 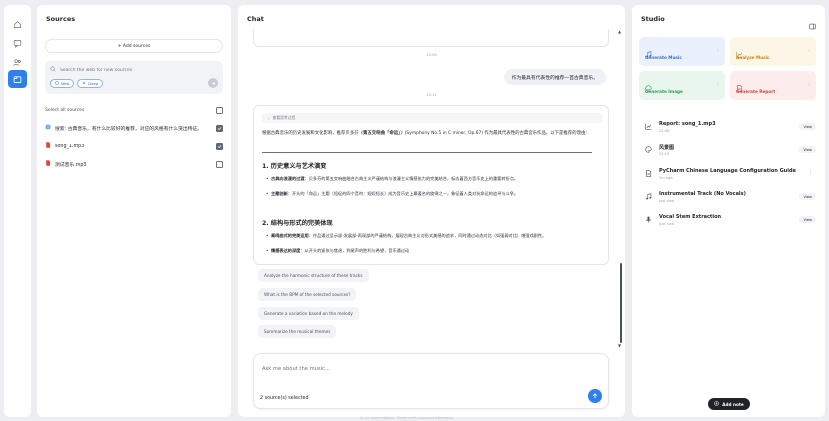 I want to click on home-icon, so click(x=17, y=24).